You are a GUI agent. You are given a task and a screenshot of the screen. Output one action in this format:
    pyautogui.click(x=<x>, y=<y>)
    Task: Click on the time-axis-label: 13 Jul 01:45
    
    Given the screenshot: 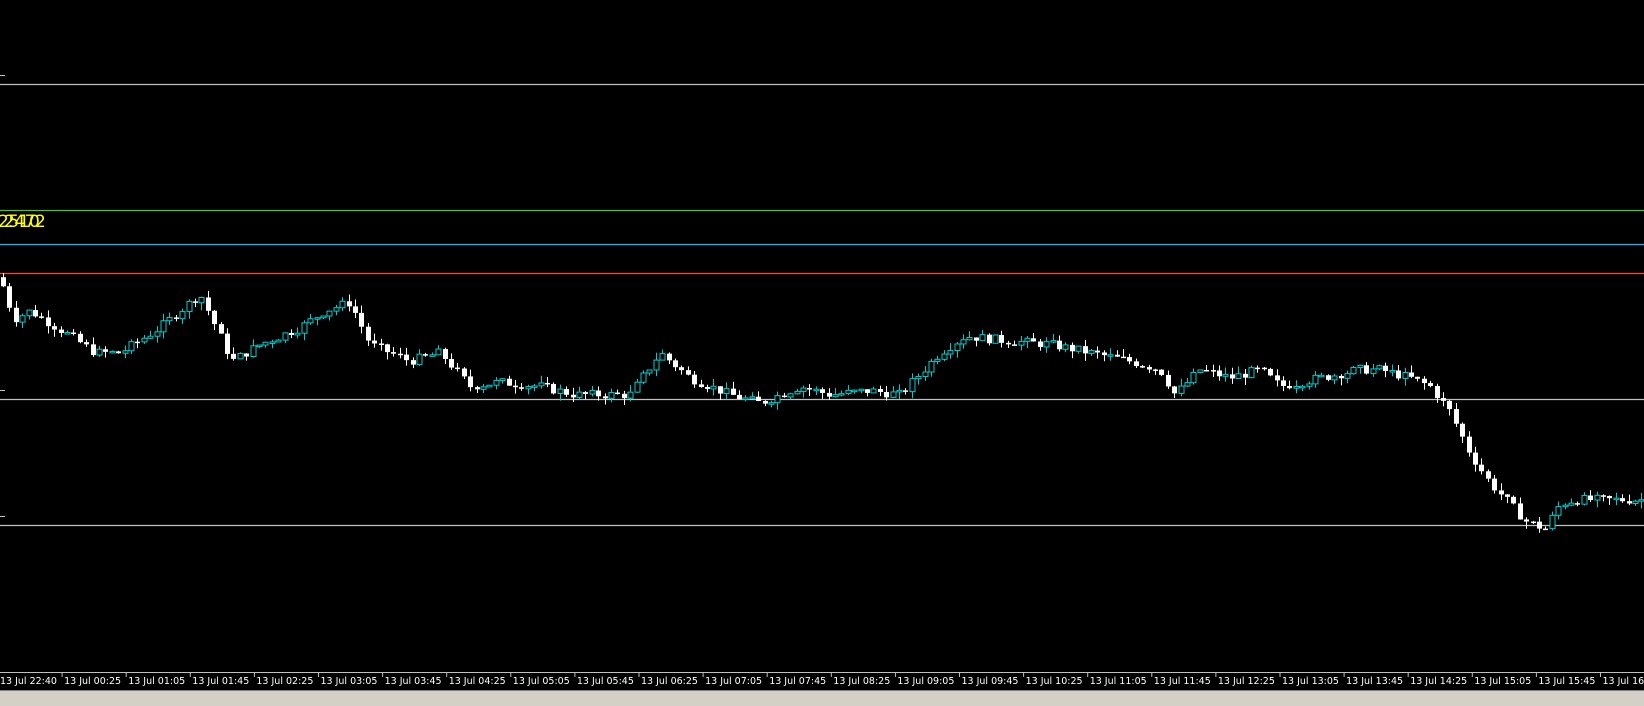 What is the action you would take?
    pyautogui.click(x=220, y=681)
    